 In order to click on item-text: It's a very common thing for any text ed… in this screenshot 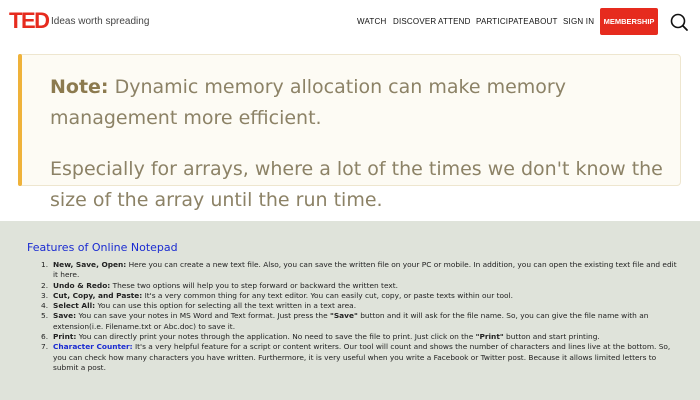, I will do `click(327, 295)`.